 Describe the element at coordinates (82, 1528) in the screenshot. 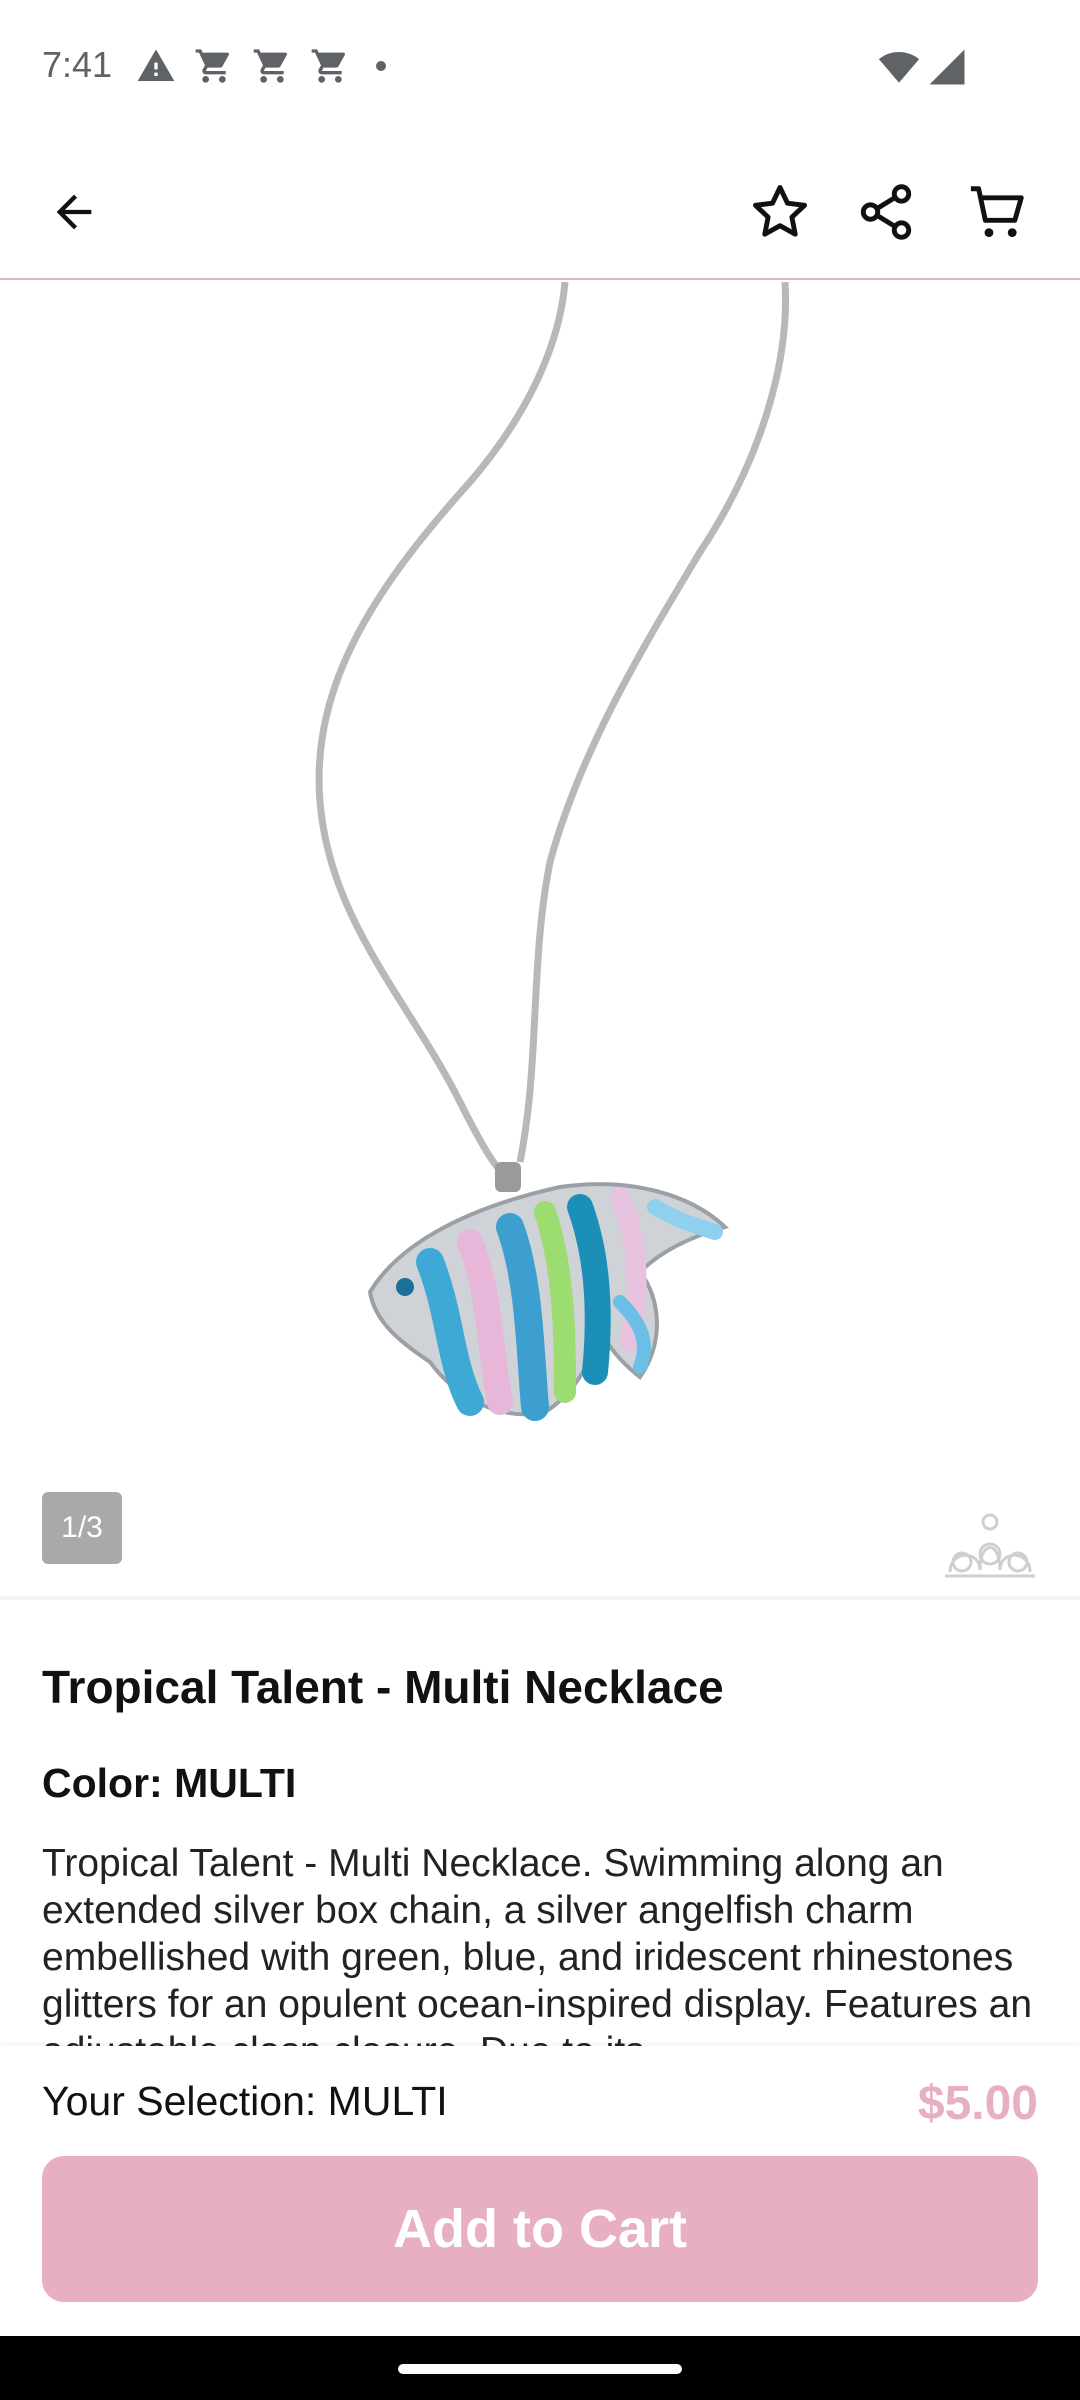

I see `image-page-indicator: 1/3` at that location.